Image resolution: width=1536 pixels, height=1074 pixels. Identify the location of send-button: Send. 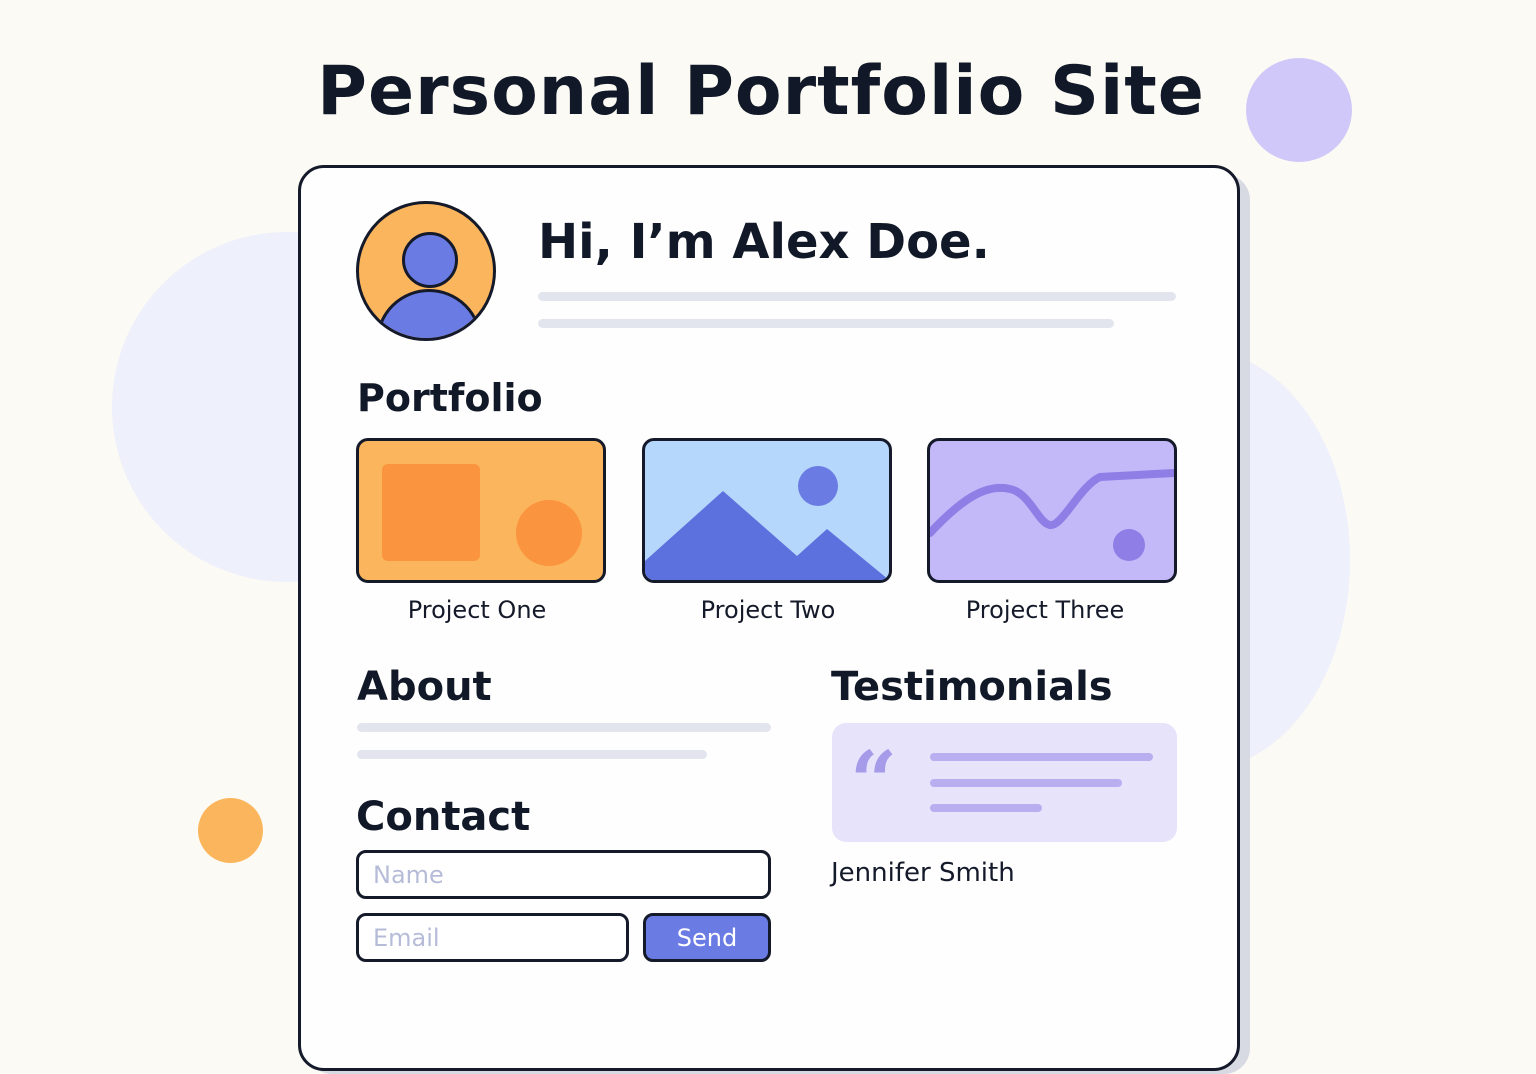
(707, 937).